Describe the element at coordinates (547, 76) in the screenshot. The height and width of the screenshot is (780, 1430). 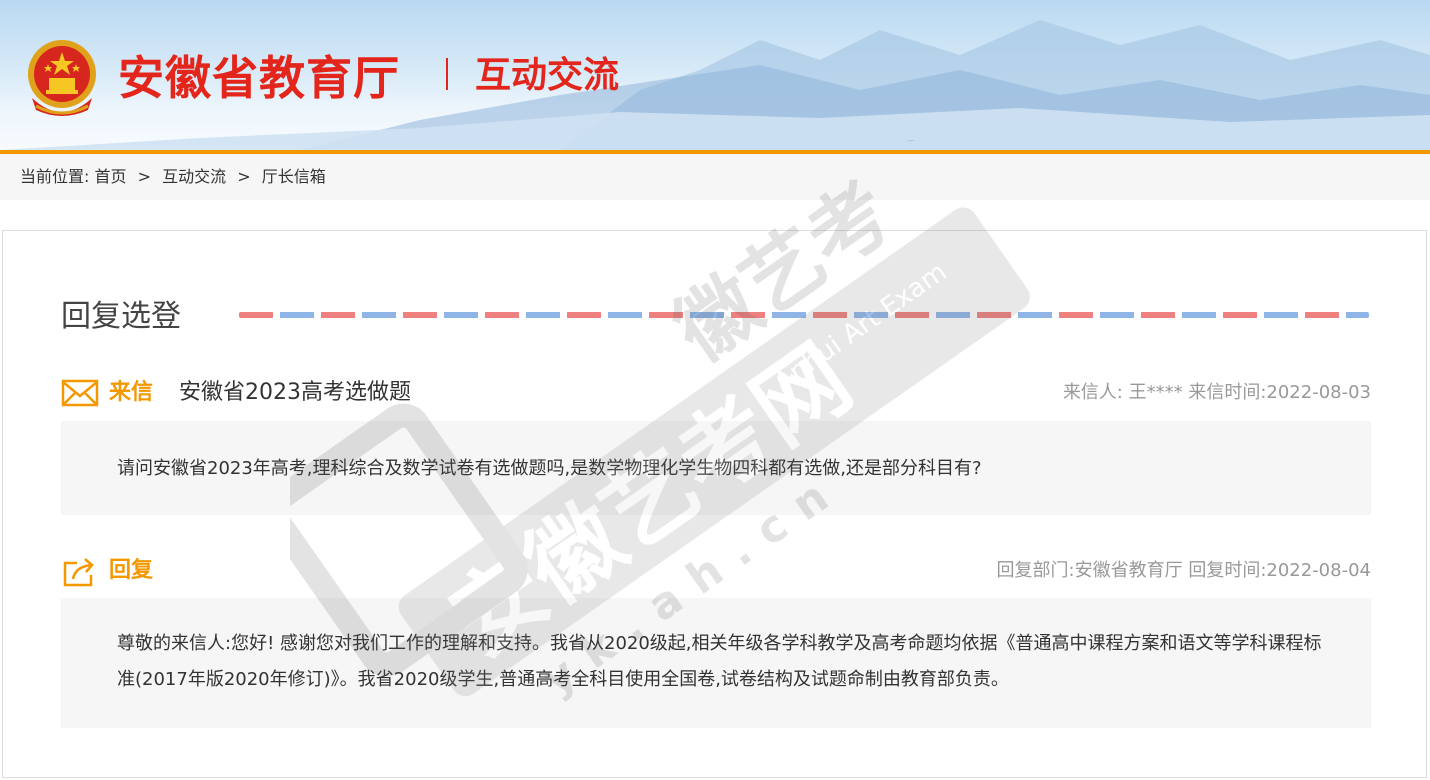
I see `section-title: 互动交流` at that location.